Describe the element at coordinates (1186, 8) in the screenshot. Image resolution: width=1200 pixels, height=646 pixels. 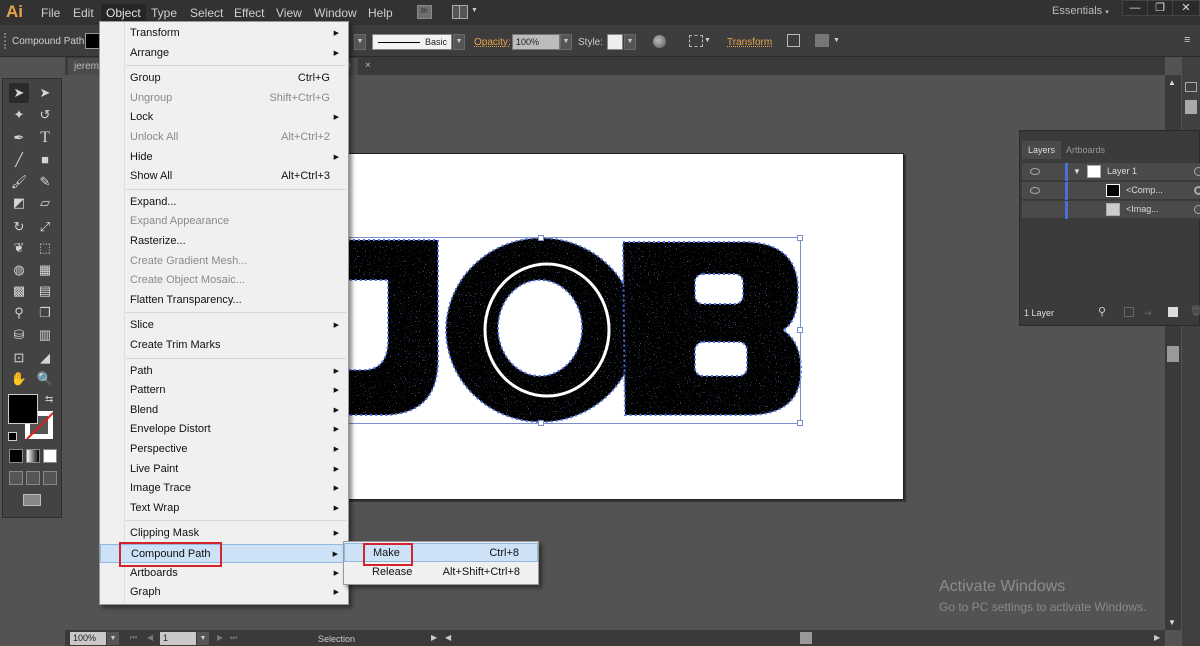
I see `close-button: ✕` at that location.